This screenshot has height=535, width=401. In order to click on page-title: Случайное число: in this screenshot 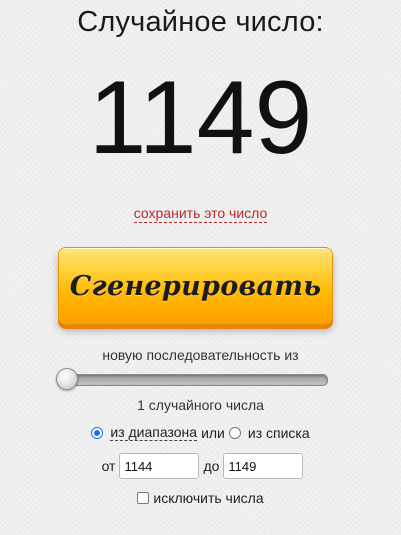, I will do `click(200, 22)`.